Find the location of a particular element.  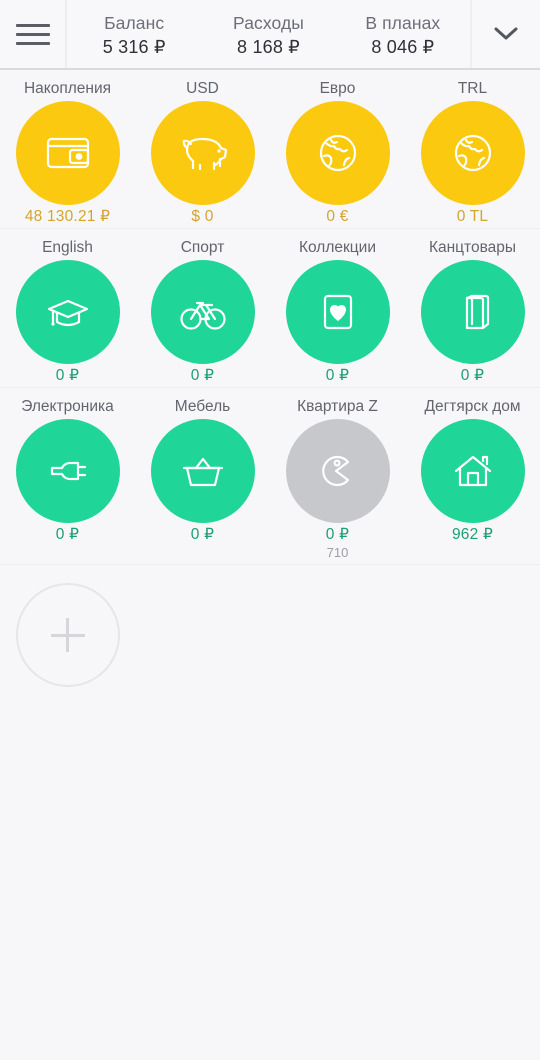

account-name: Спорт is located at coordinates (202, 247).